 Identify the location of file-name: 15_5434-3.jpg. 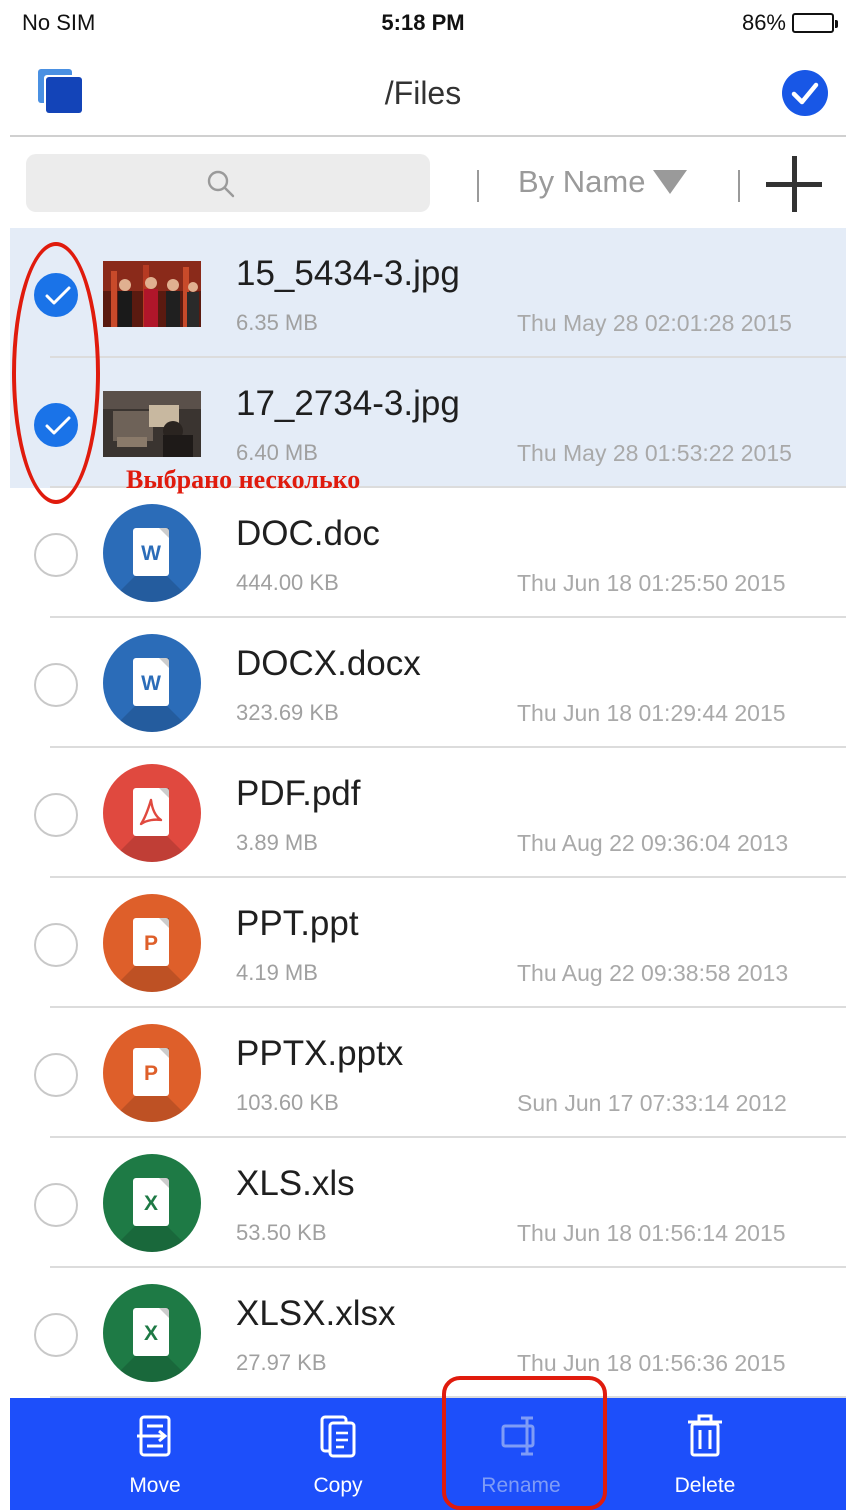
(348, 273).